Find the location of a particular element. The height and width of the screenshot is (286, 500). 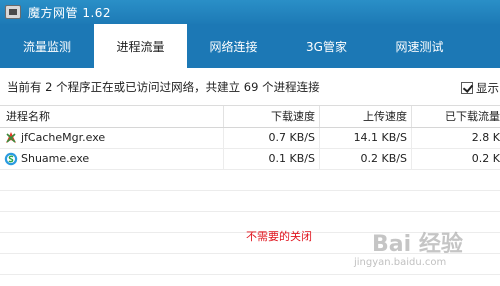

column-header-upload-speed: 上传速度 is located at coordinates (365, 116).